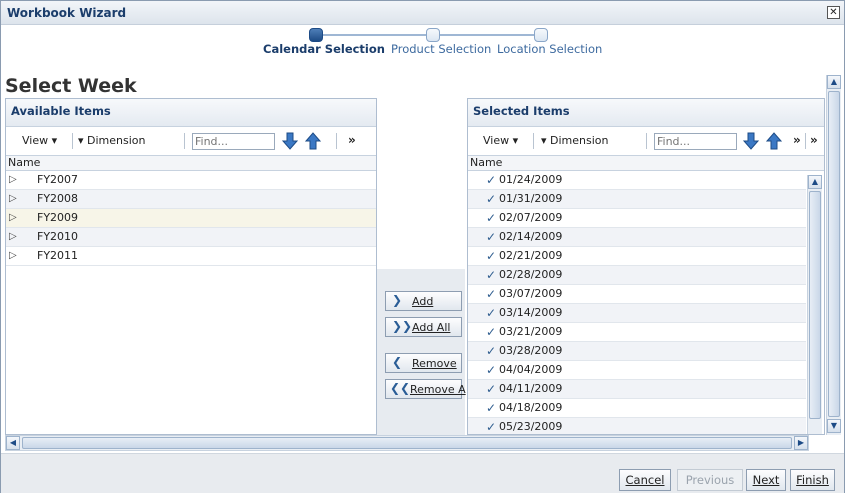 The image size is (845, 493). I want to click on list-item-label: FY2011, so click(58, 255).